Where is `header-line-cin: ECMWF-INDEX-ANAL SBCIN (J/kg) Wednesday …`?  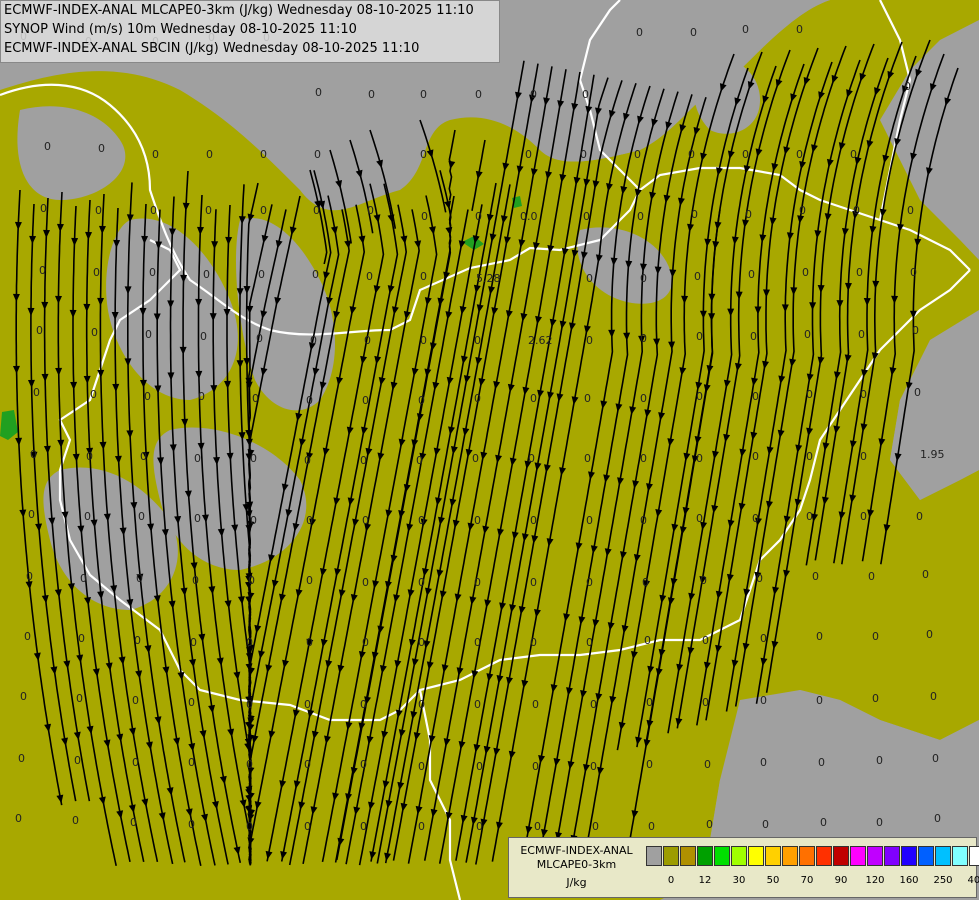 header-line-cin: ECMWF-INDEX-ANAL SBCIN (J/kg) Wednesday … is located at coordinates (212, 48).